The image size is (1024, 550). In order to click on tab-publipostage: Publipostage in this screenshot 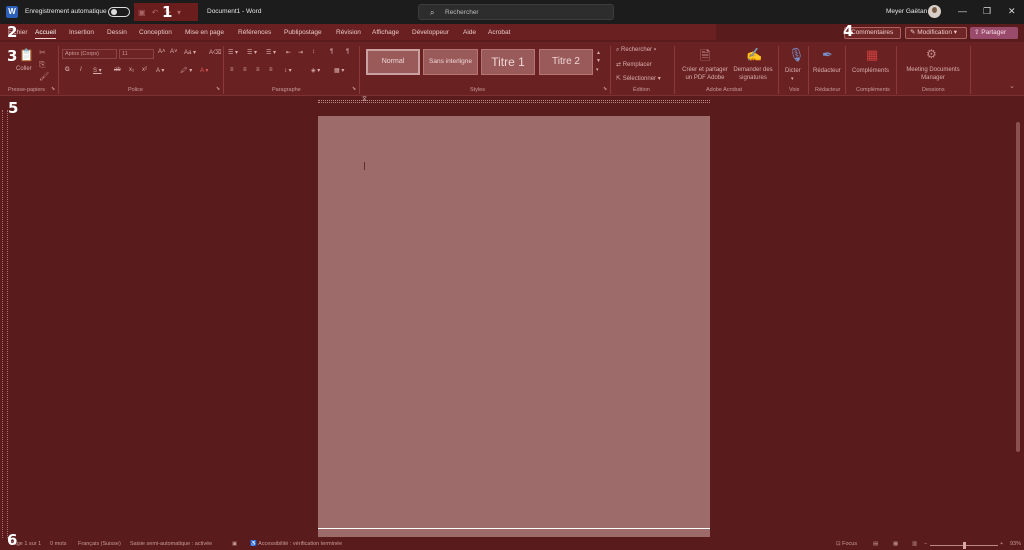, I will do `click(303, 32)`.